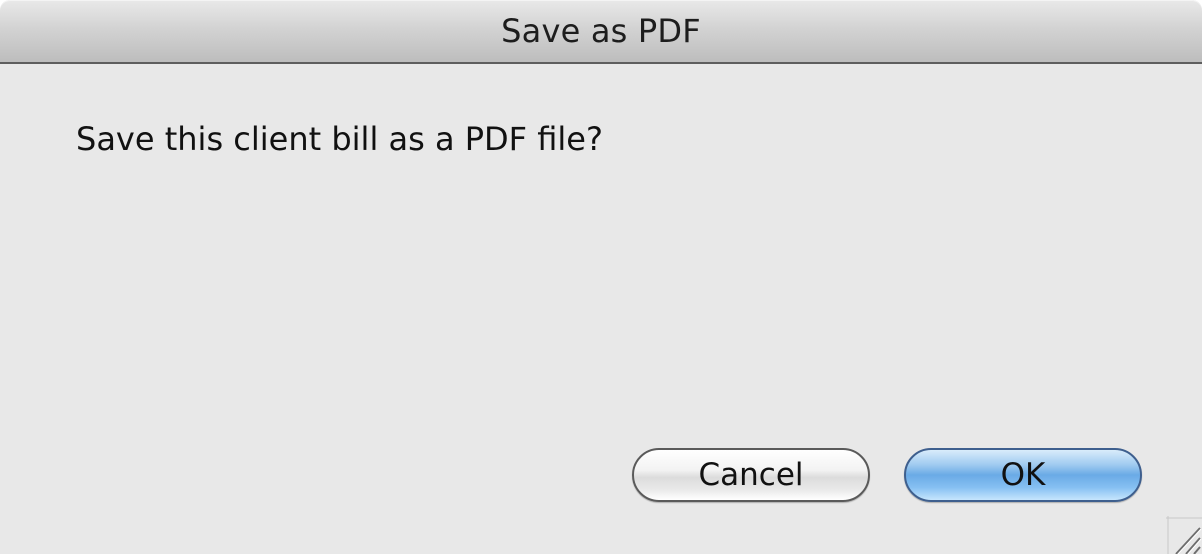 The width and height of the screenshot is (1202, 554). What do you see at coordinates (1023, 475) in the screenshot?
I see `ok-button: OK` at bounding box center [1023, 475].